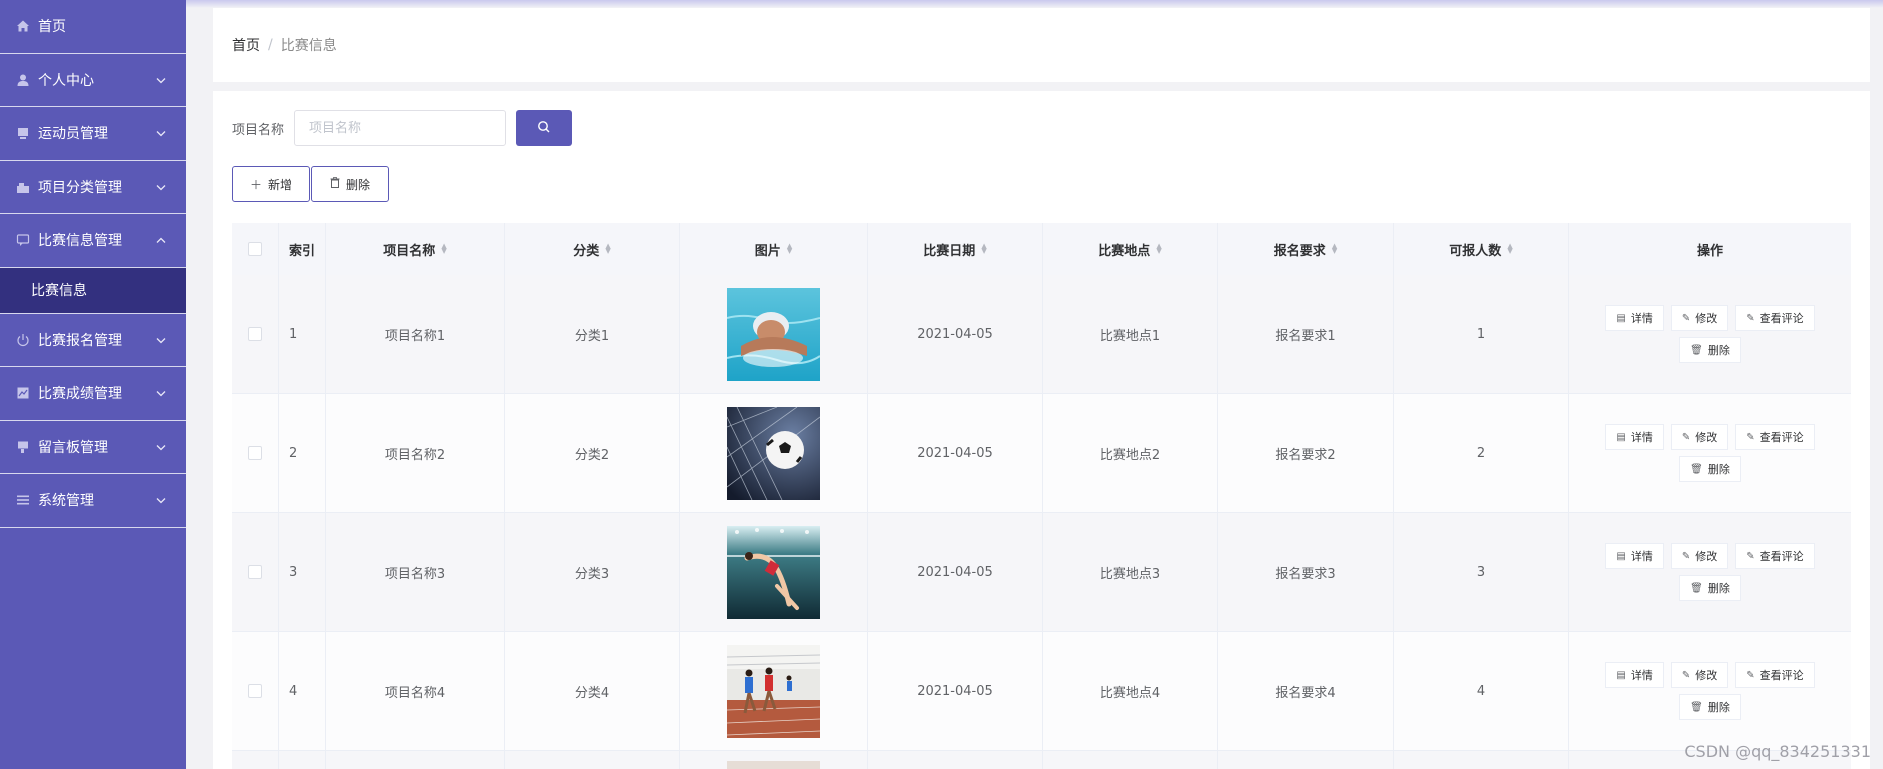  What do you see at coordinates (161, 240) in the screenshot?
I see `chevron-up-icon` at bounding box center [161, 240].